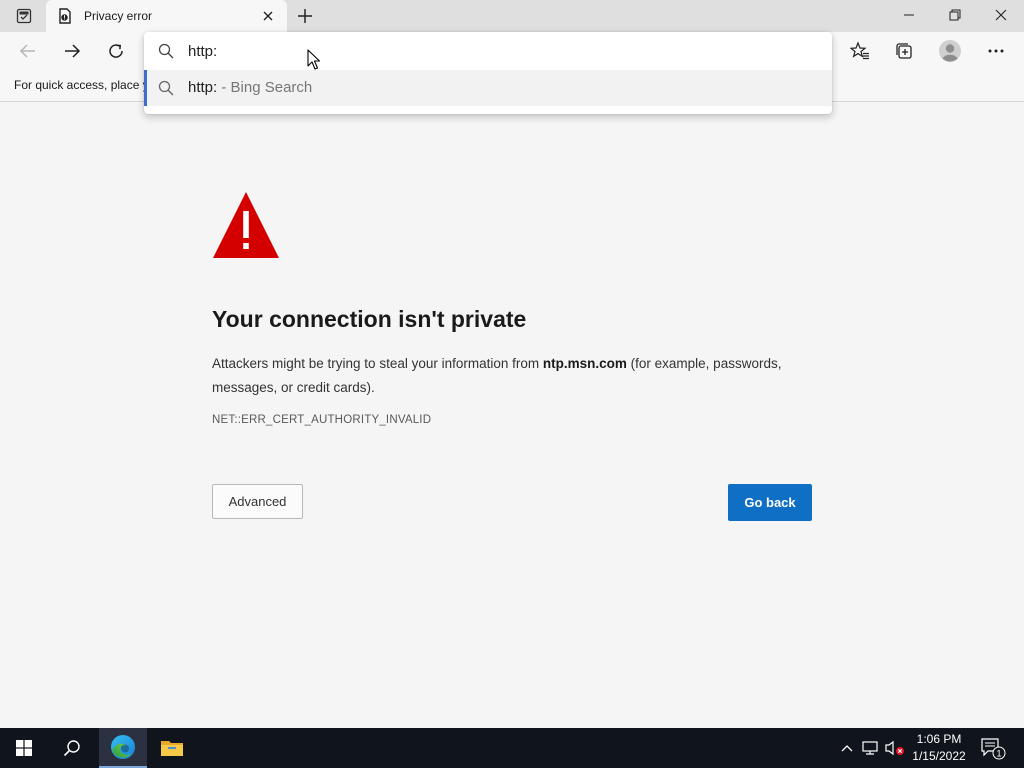 This screenshot has width=1024, height=768. What do you see at coordinates (118, 16) in the screenshot?
I see `tab-title: Privacy error` at bounding box center [118, 16].